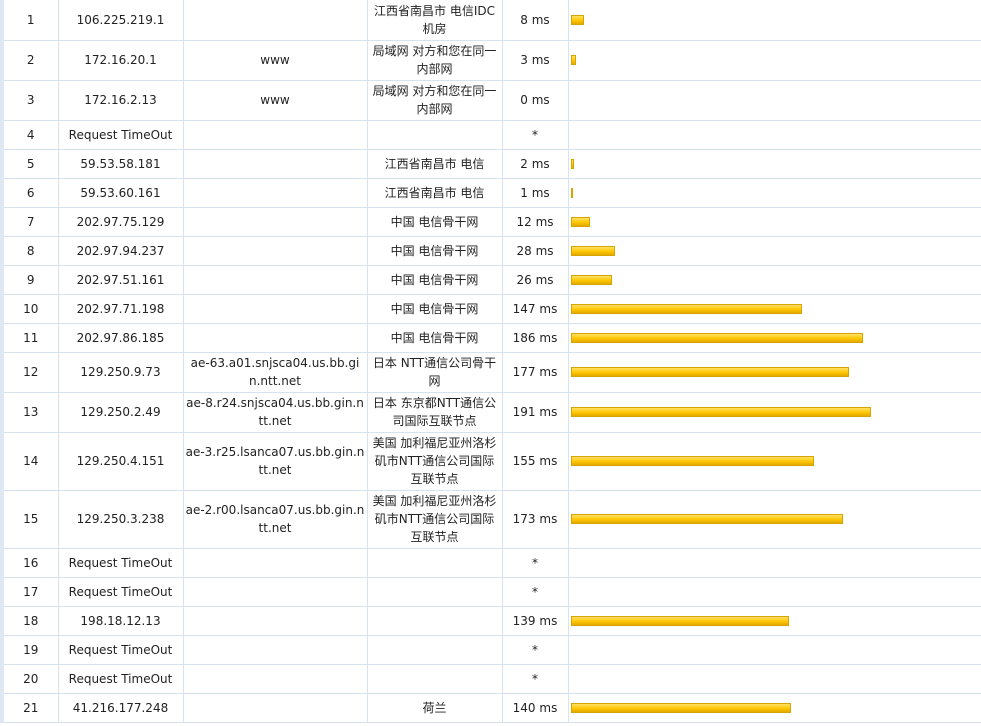  What do you see at coordinates (30, 519) in the screenshot?
I see `hop-number: 15` at bounding box center [30, 519].